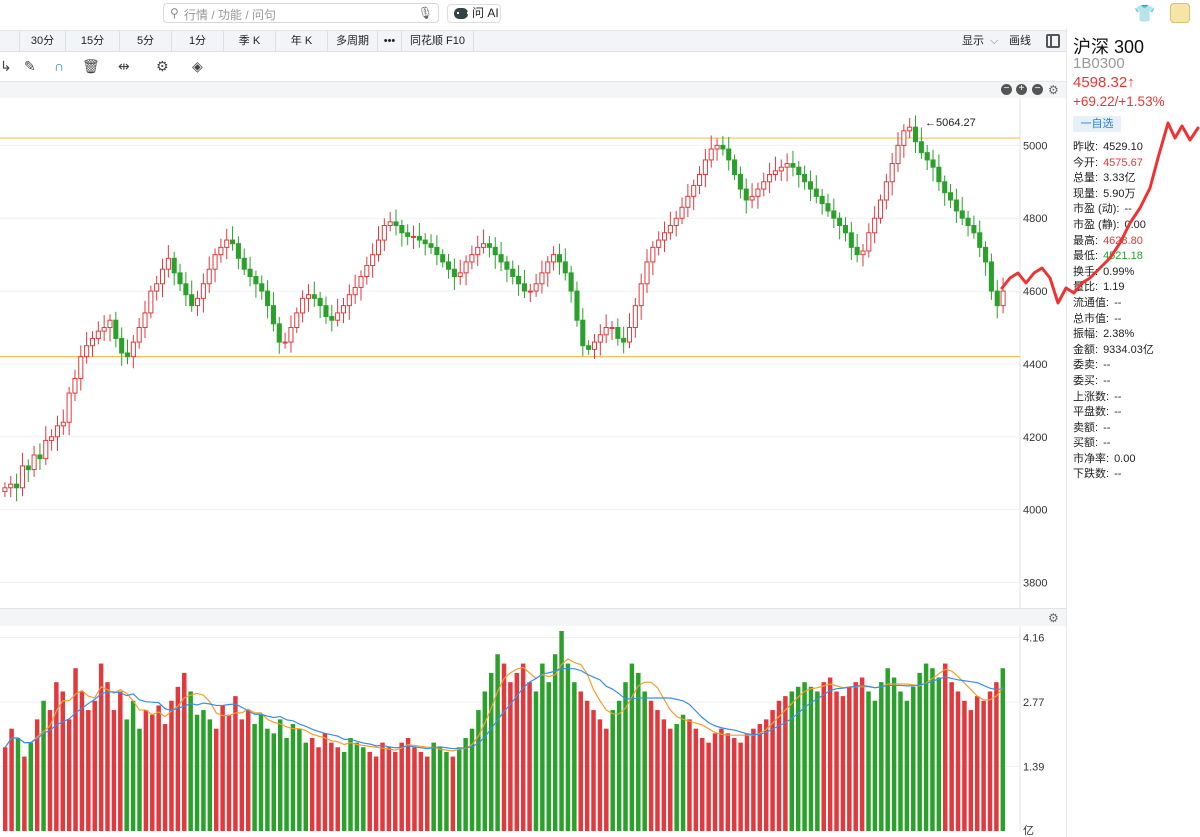 This screenshot has width=1200, height=837. What do you see at coordinates (1053, 41) in the screenshot?
I see `layout-panel-icon` at bounding box center [1053, 41].